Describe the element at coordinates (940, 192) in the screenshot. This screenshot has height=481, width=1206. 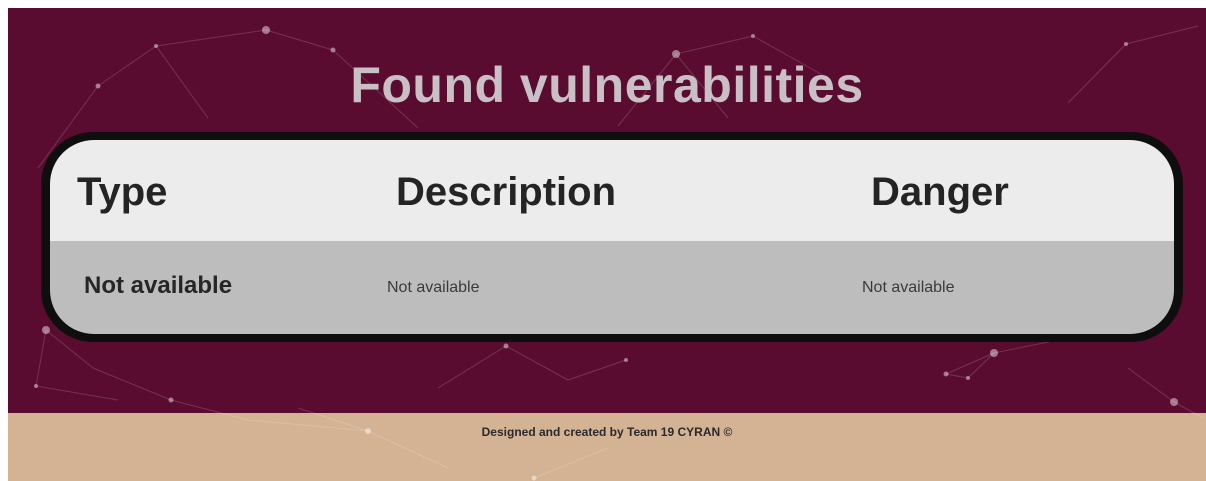
I see `column-header-danger: Danger` at that location.